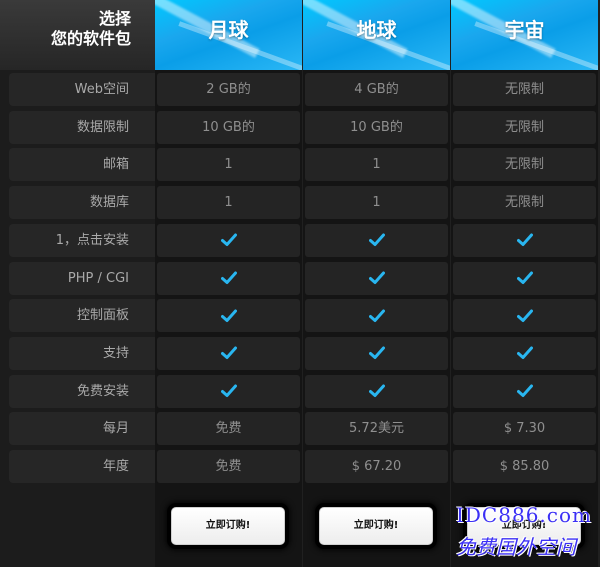  What do you see at coordinates (524, 515) in the screenshot?
I see `watermark-domain: IDC886.com` at bounding box center [524, 515].